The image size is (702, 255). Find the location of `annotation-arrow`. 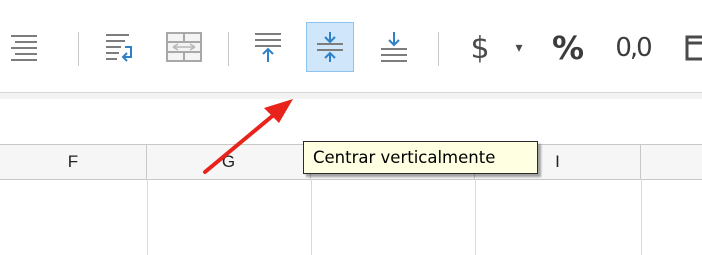

annotation-arrow is located at coordinates (248, 136).